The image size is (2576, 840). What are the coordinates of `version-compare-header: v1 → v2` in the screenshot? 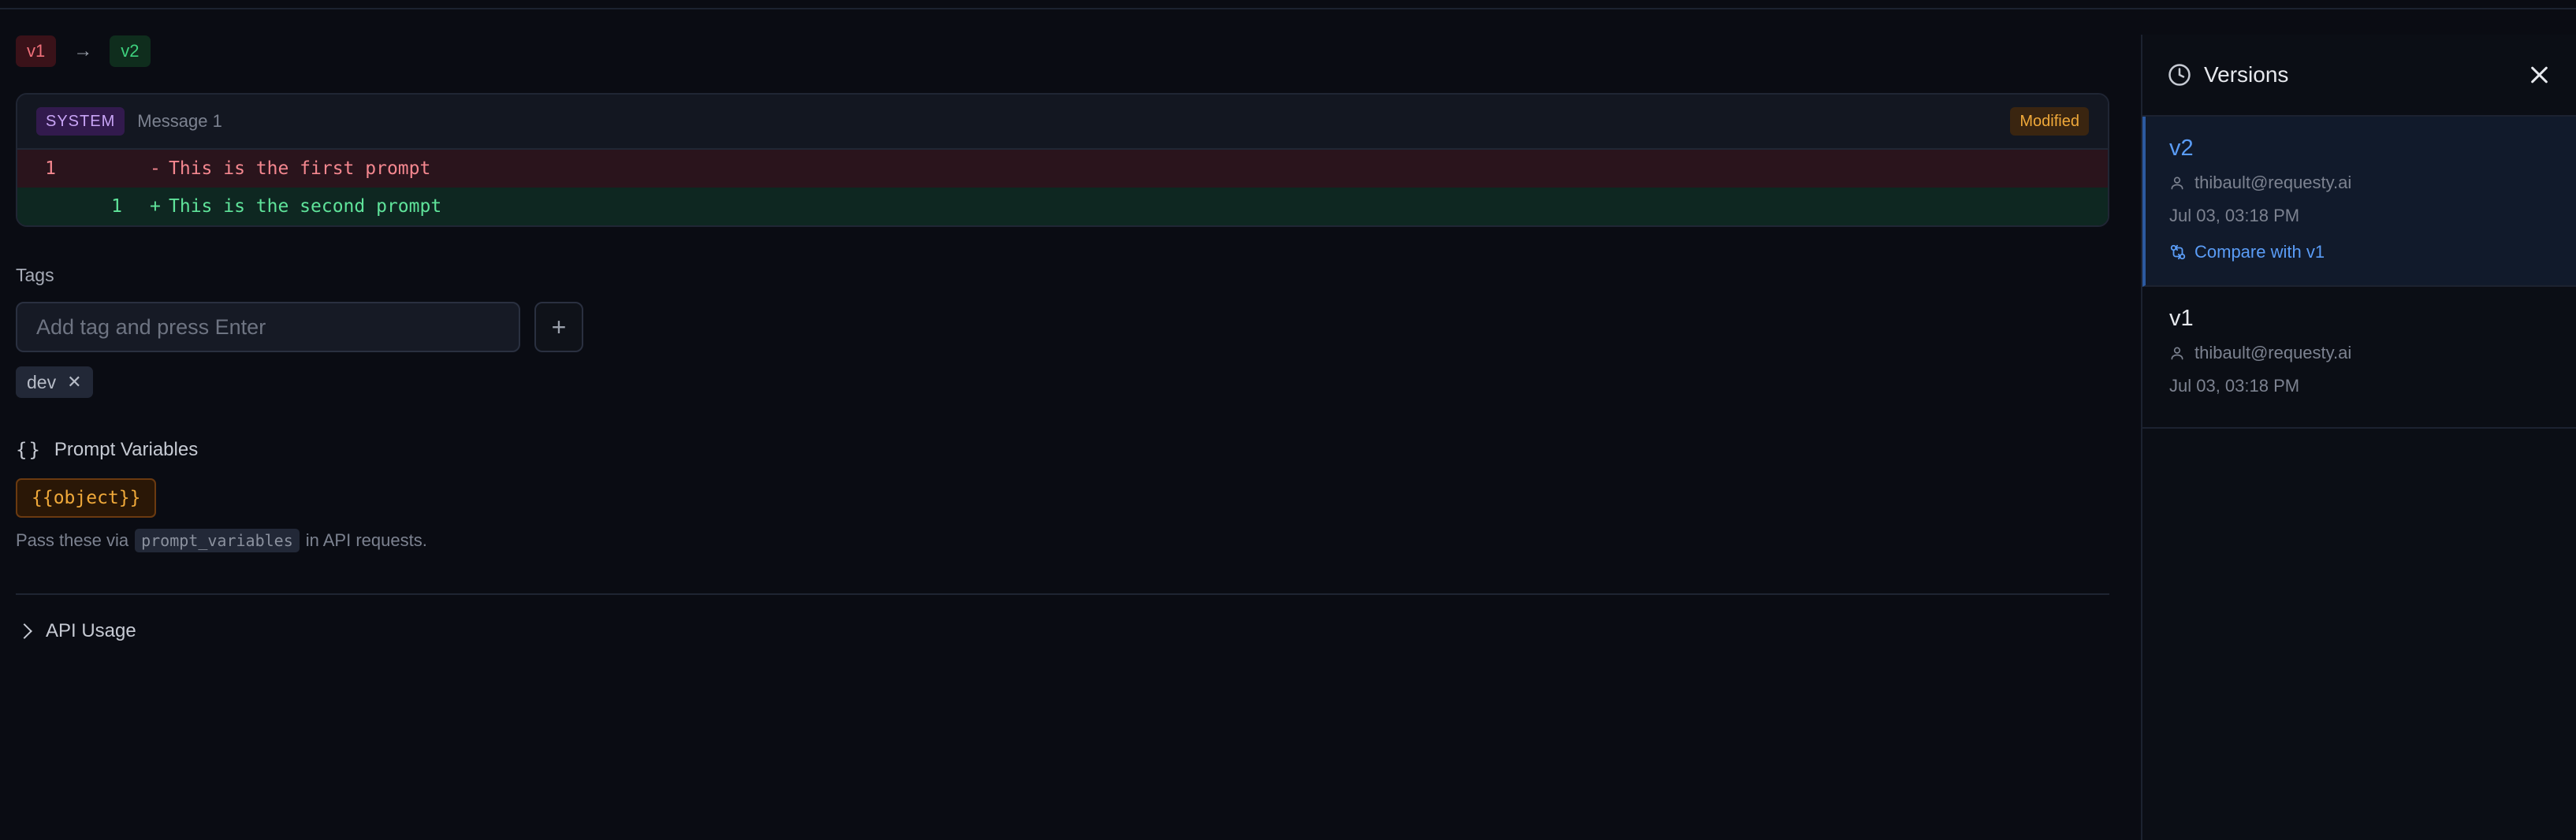 It's located at (1062, 51).